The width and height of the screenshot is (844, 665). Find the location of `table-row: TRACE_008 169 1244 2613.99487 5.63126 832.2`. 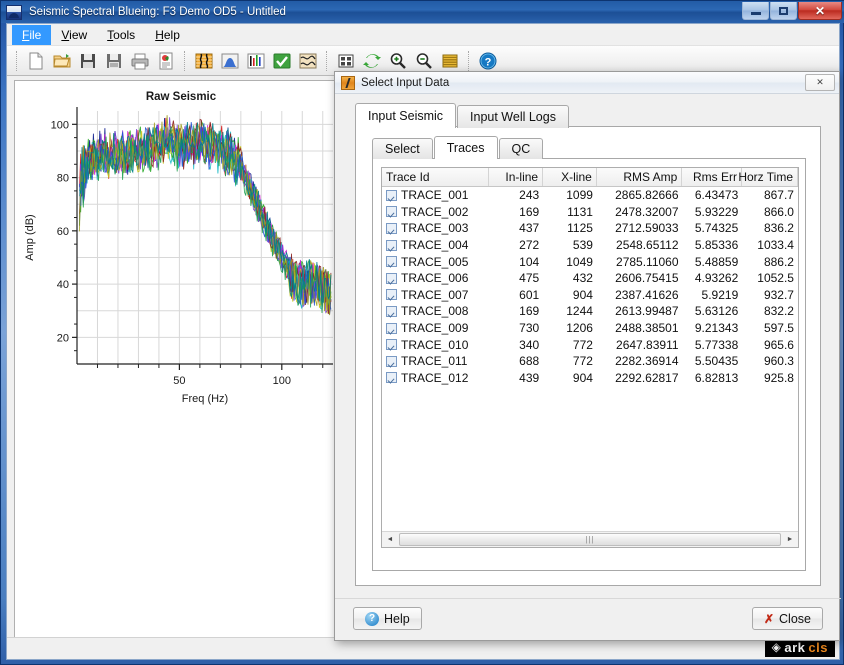

table-row: TRACE_008 169 1244 2613.99487 5.63126 832.2 is located at coordinates (590, 311).